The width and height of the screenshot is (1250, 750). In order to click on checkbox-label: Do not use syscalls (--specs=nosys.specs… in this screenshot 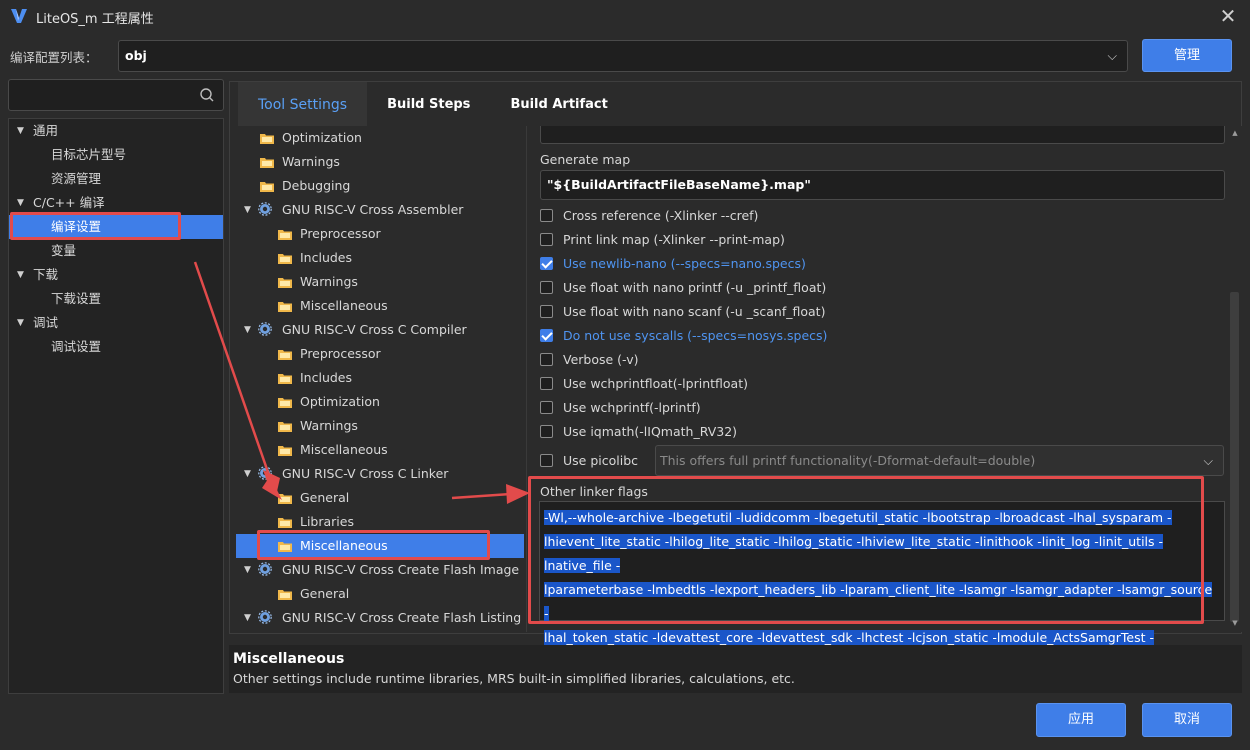, I will do `click(695, 335)`.